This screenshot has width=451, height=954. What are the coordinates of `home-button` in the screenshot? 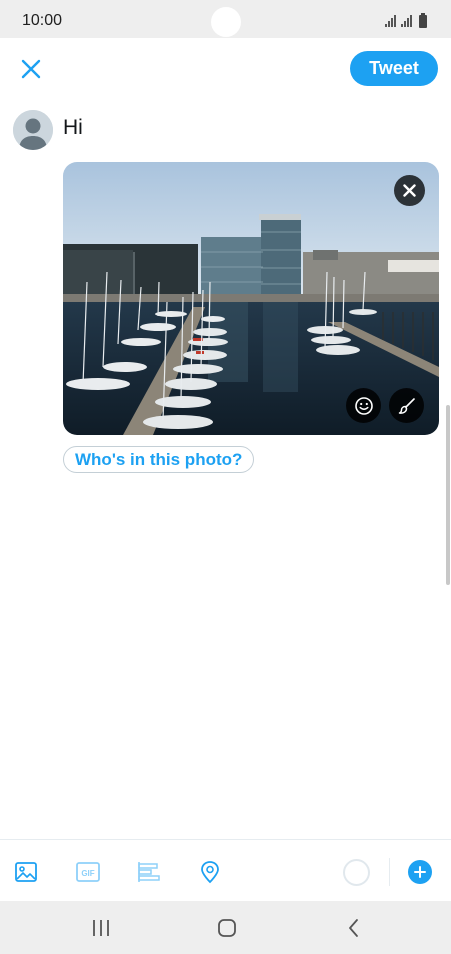 It's located at (227, 928).